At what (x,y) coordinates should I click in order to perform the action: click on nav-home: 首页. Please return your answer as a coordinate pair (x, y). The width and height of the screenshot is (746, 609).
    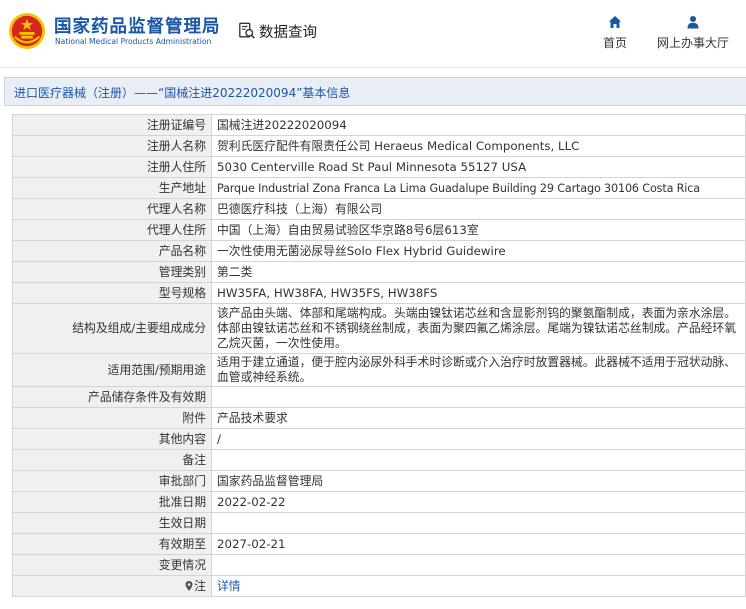
    Looking at the image, I should click on (615, 33).